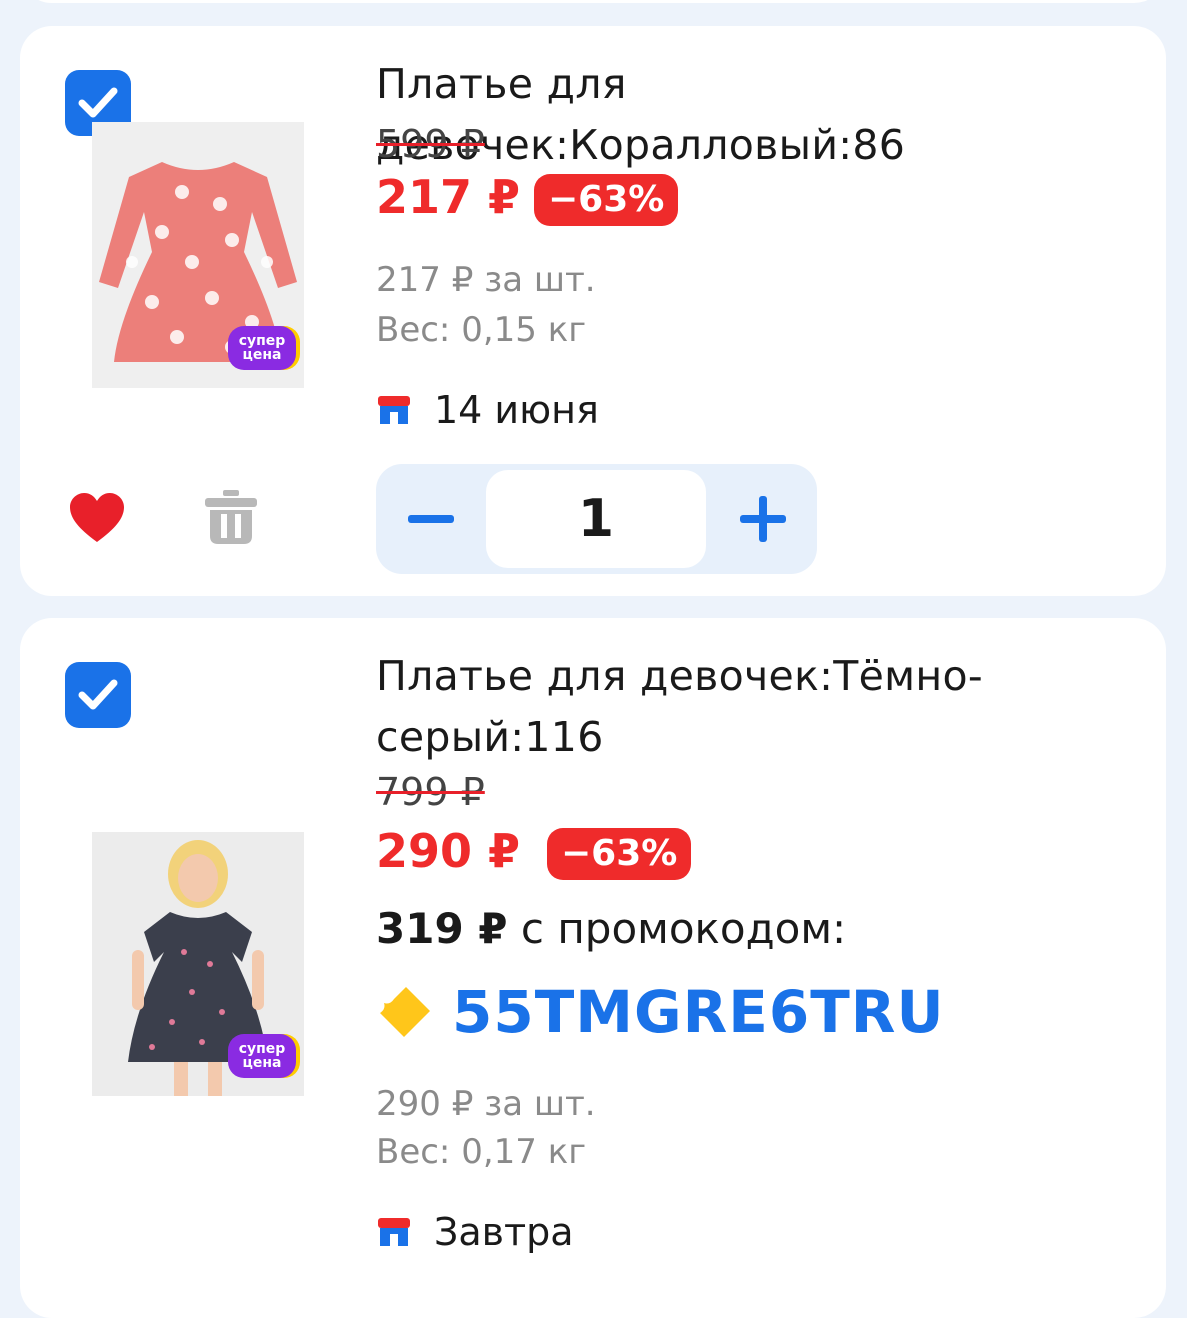 This screenshot has height=1318, width=1187. I want to click on delivery-date: Завтра, so click(504, 1232).